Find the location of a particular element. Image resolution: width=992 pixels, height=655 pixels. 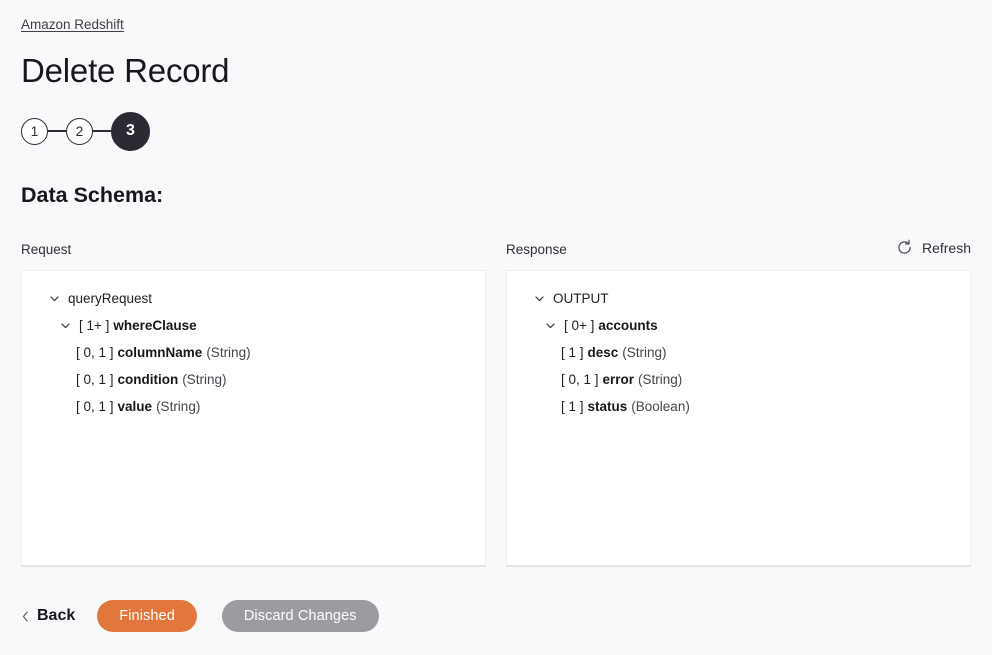

refresh-button-label: Refresh is located at coordinates (946, 247).